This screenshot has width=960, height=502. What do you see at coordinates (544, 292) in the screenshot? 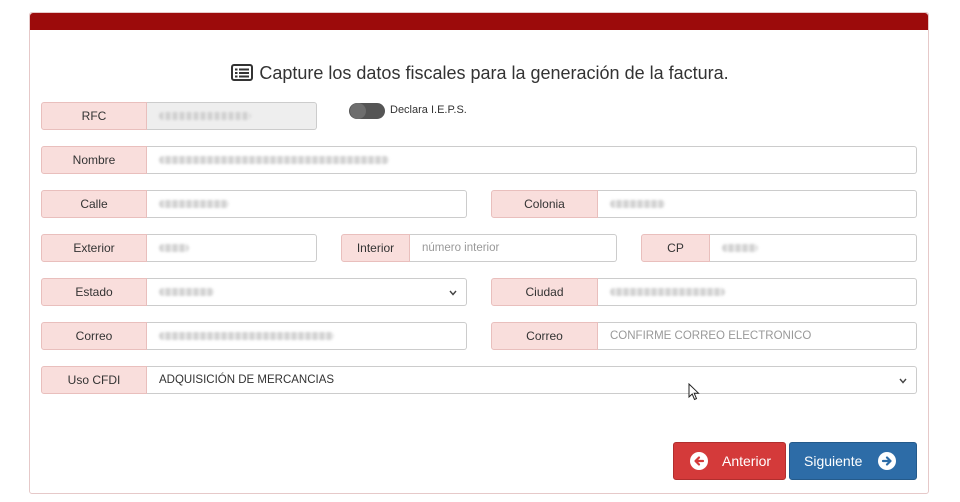
I see `ciudad-label: Ciudad` at bounding box center [544, 292].